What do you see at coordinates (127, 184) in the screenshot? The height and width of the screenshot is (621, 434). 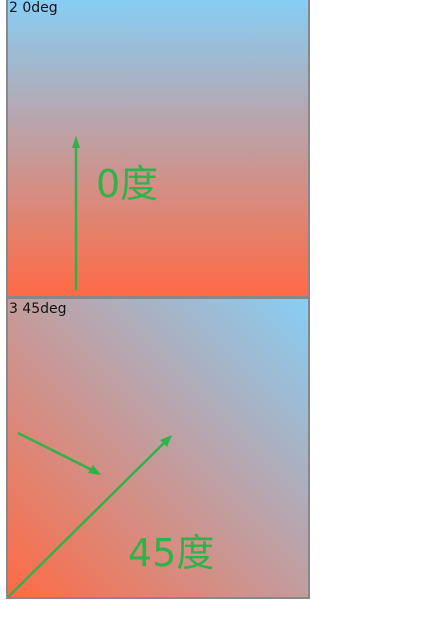 I see `angle-label: 0度` at bounding box center [127, 184].